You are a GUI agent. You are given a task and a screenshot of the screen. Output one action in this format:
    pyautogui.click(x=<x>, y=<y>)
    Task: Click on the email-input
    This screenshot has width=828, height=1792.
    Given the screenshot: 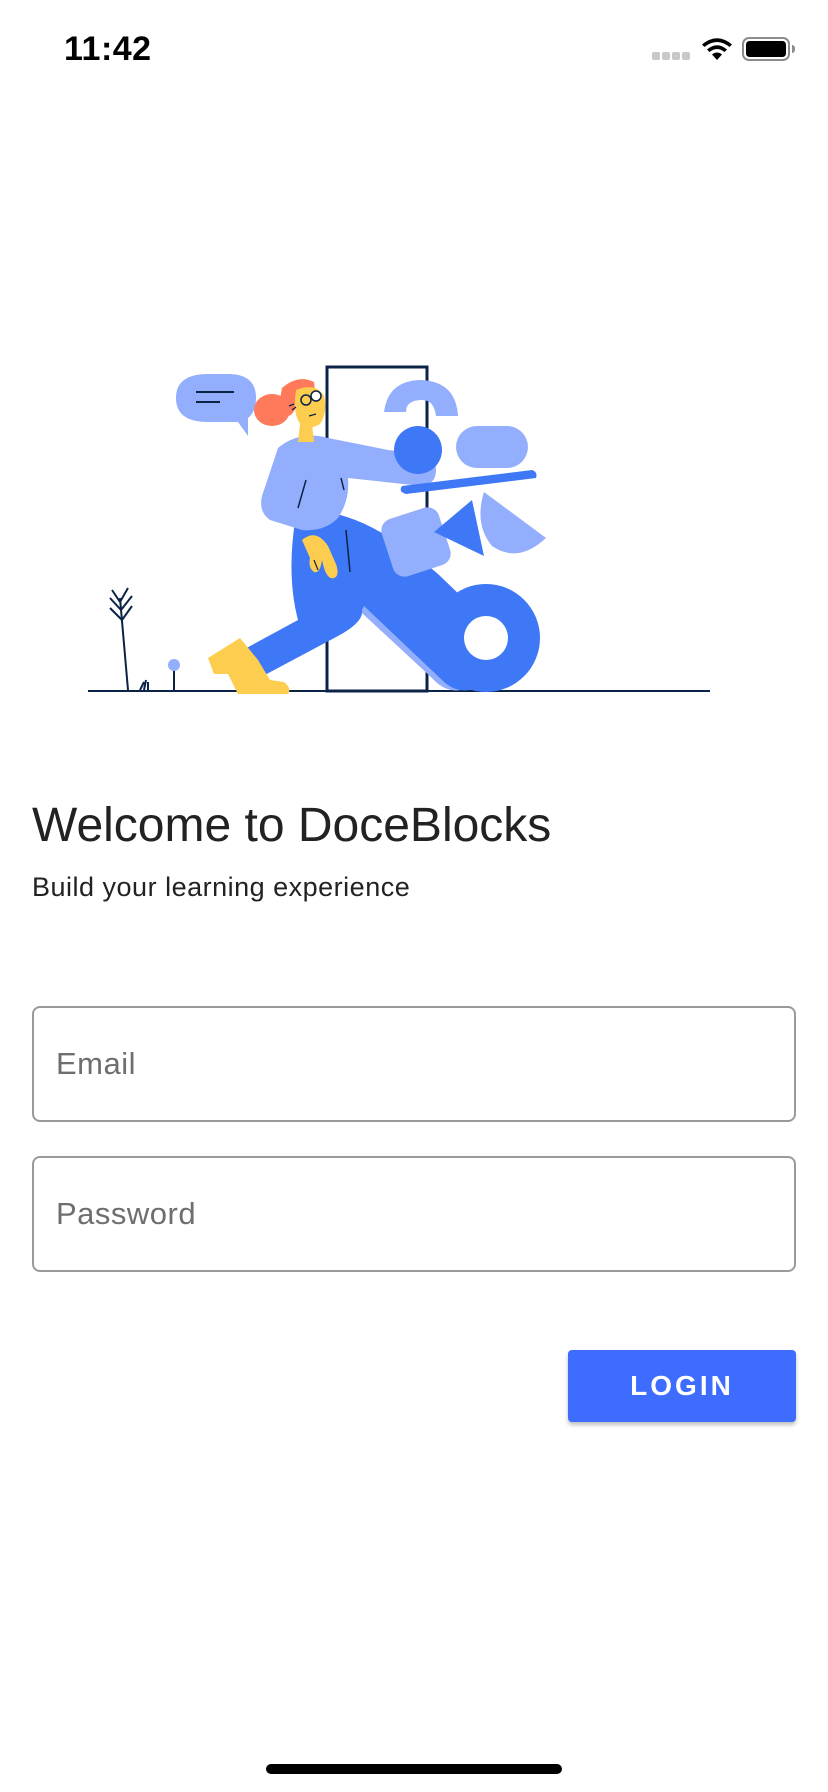 What is the action you would take?
    pyautogui.click(x=414, y=1064)
    